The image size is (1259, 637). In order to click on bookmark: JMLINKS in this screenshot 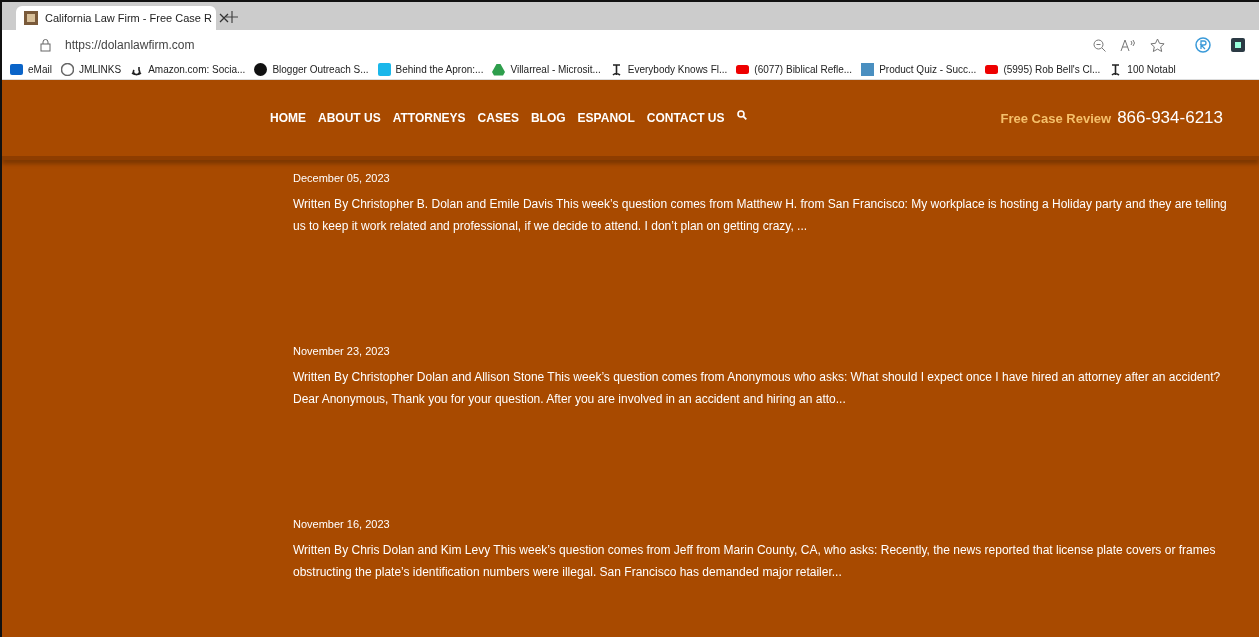, I will do `click(91, 69)`.